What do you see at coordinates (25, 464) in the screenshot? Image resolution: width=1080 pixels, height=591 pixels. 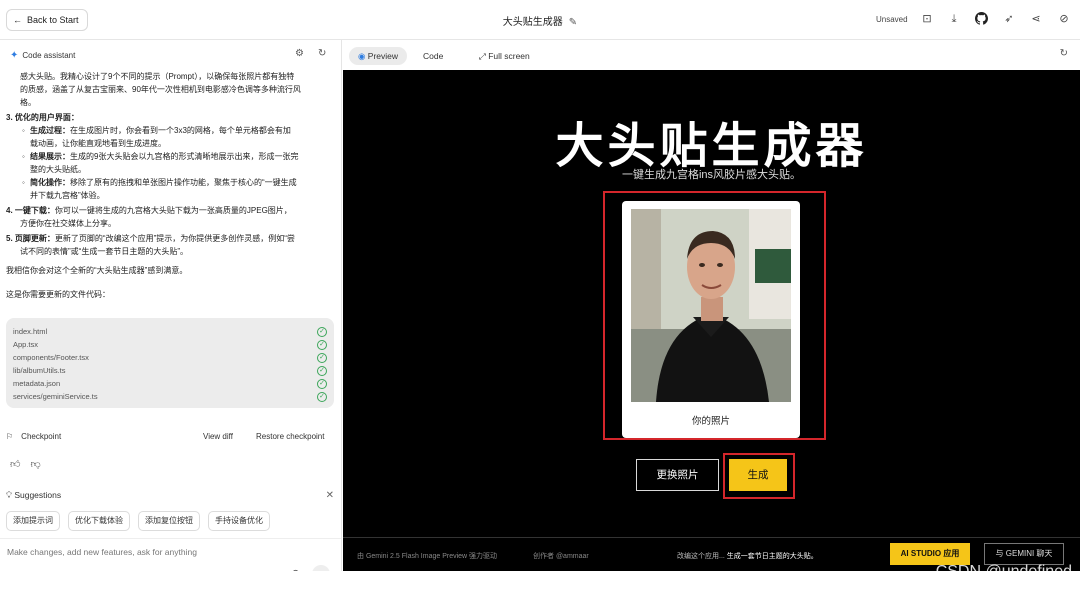 I see `feedback-buttons: 👍︎ 👎︎` at bounding box center [25, 464].